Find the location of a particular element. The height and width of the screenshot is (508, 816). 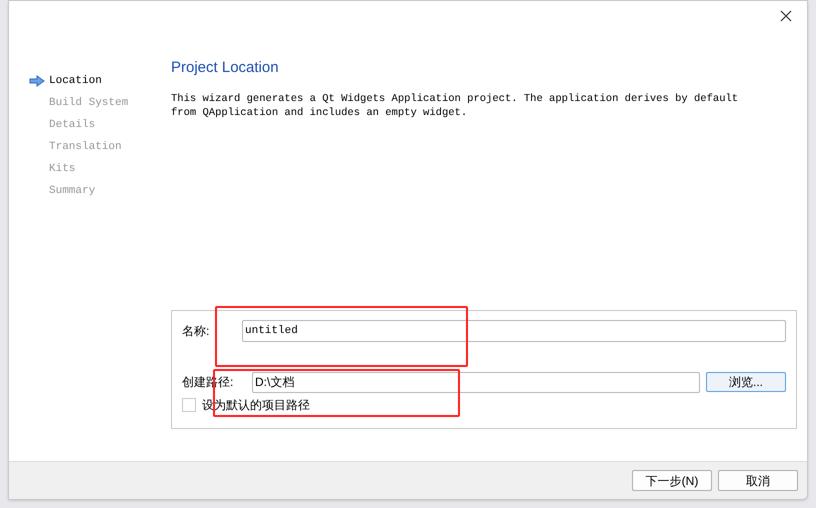

cancel-button: 取消 is located at coordinates (758, 480).